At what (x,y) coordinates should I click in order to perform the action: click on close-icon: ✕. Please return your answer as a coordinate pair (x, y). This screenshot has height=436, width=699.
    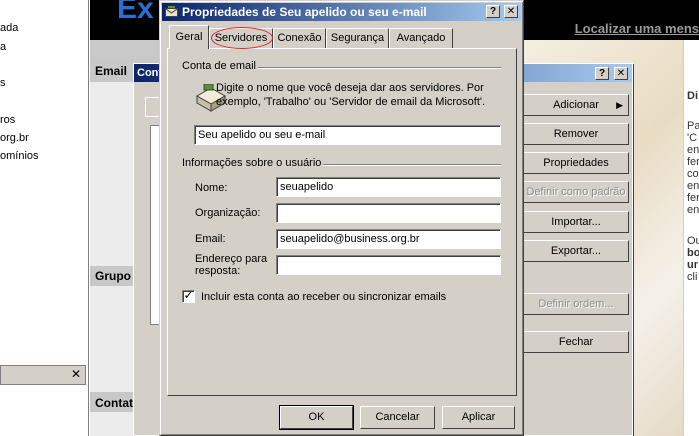
    Looking at the image, I should click on (76, 374).